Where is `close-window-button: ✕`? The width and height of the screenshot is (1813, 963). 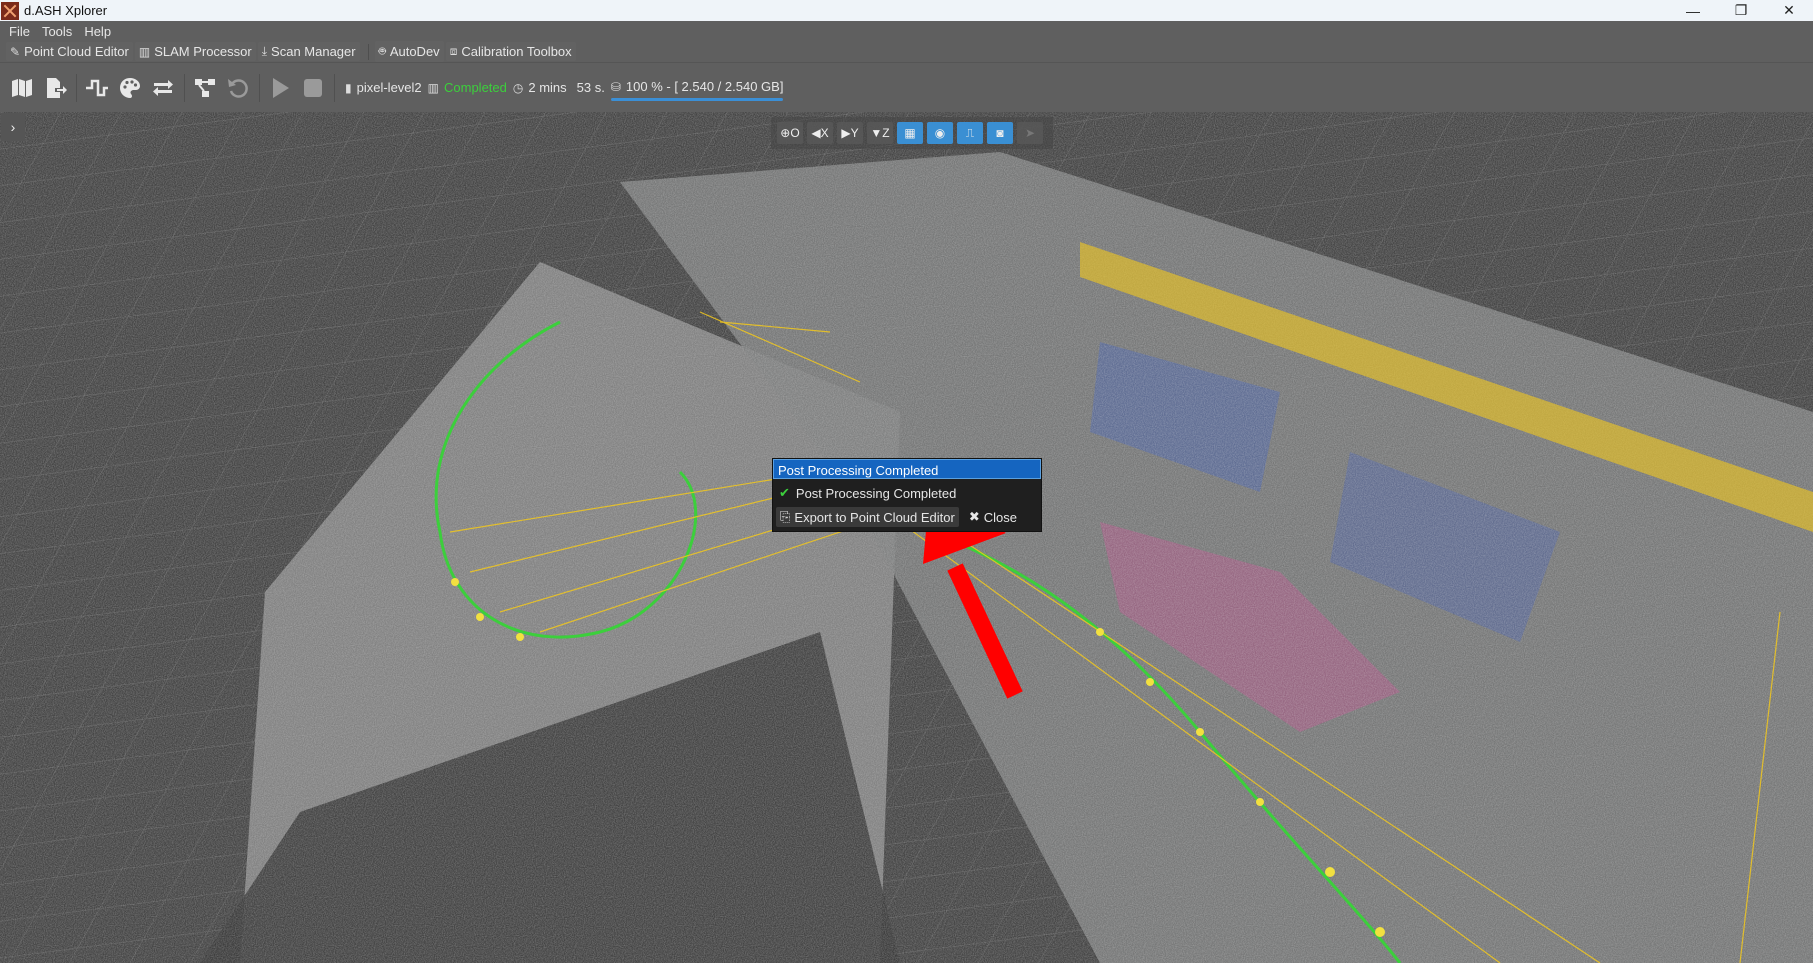
close-window-button: ✕ is located at coordinates (1789, 10).